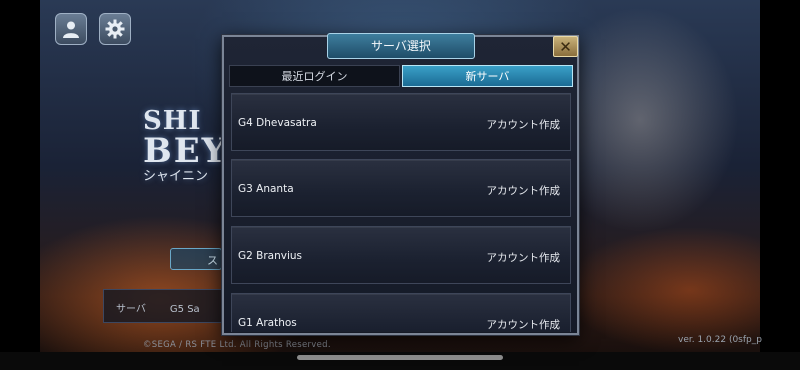 This screenshot has width=800, height=370. What do you see at coordinates (162, 306) in the screenshot?
I see `current-server-box: サーバ G5 Sa` at bounding box center [162, 306].